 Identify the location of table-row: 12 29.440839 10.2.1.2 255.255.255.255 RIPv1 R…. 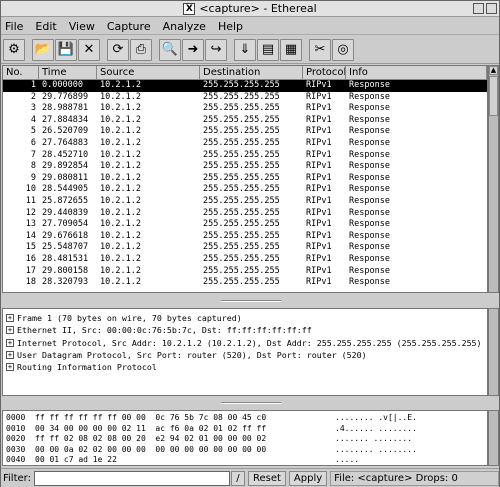
(245, 214).